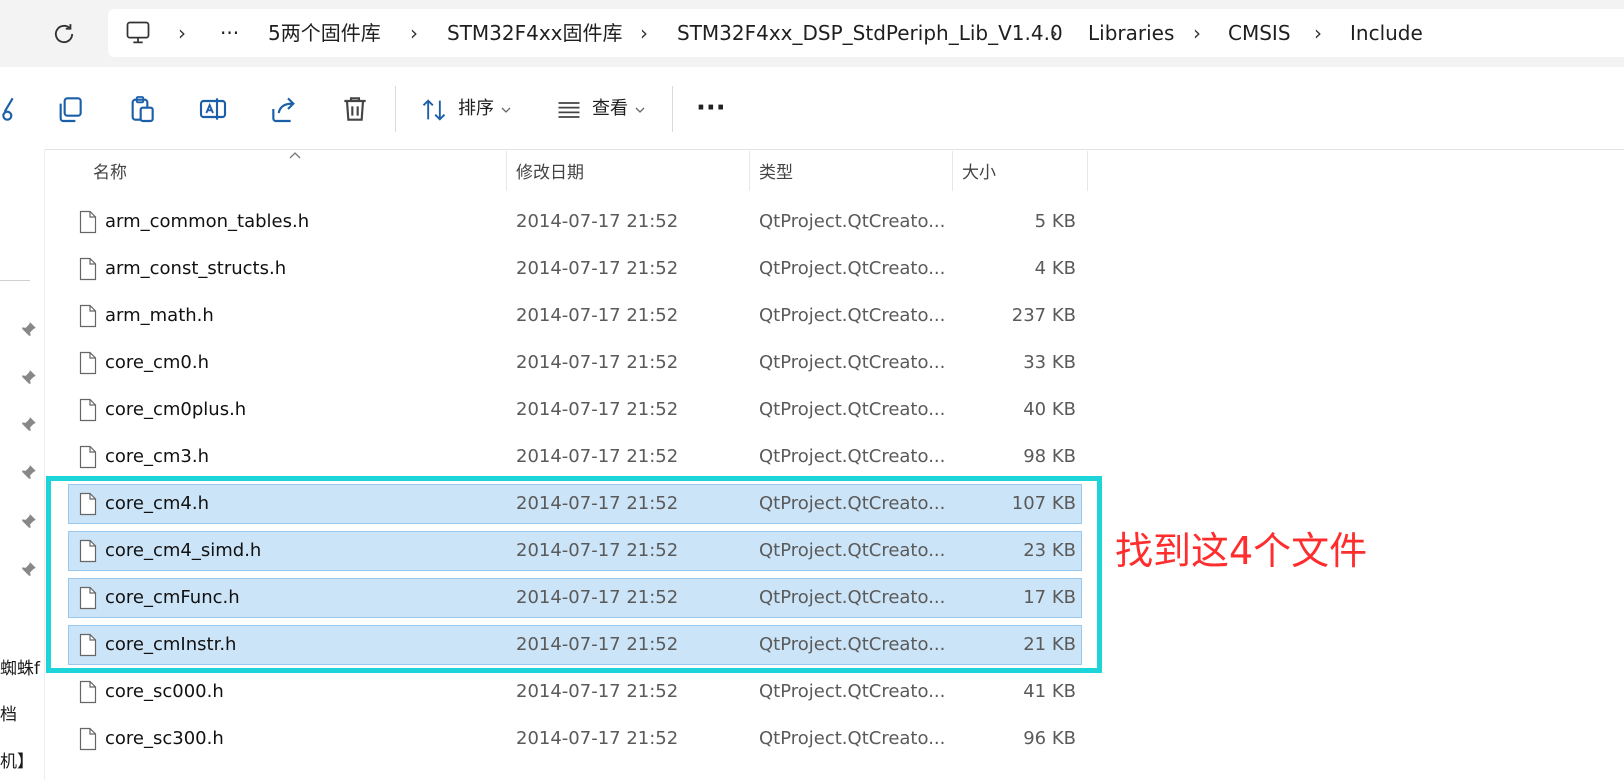 Image resolution: width=1624 pixels, height=780 pixels. Describe the element at coordinates (159, 315) in the screenshot. I see `file-name: arm_math.h` at that location.